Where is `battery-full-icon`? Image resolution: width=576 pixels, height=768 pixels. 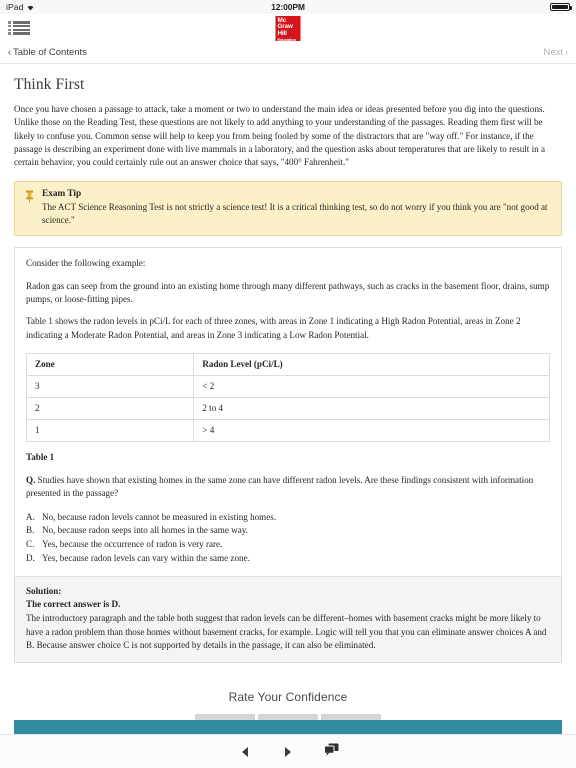
battery-full-icon is located at coordinates (561, 7).